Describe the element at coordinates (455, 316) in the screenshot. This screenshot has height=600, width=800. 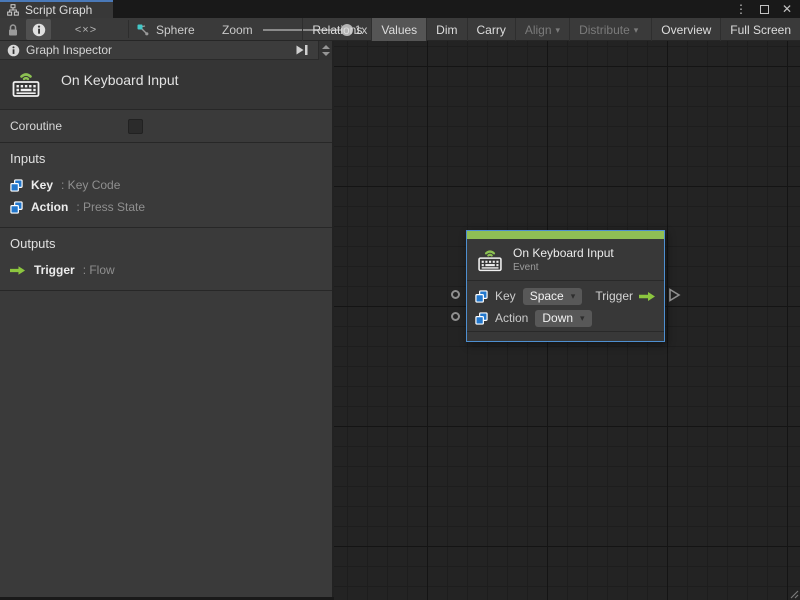
I see `action-input-port` at that location.